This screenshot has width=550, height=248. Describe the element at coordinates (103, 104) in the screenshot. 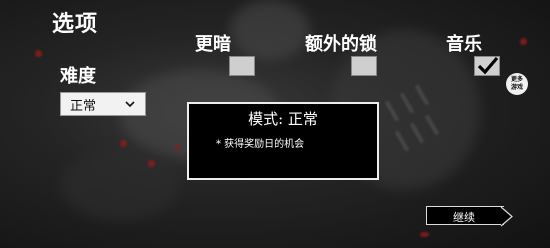

I see `difficulty-dropdown: 正常` at that location.